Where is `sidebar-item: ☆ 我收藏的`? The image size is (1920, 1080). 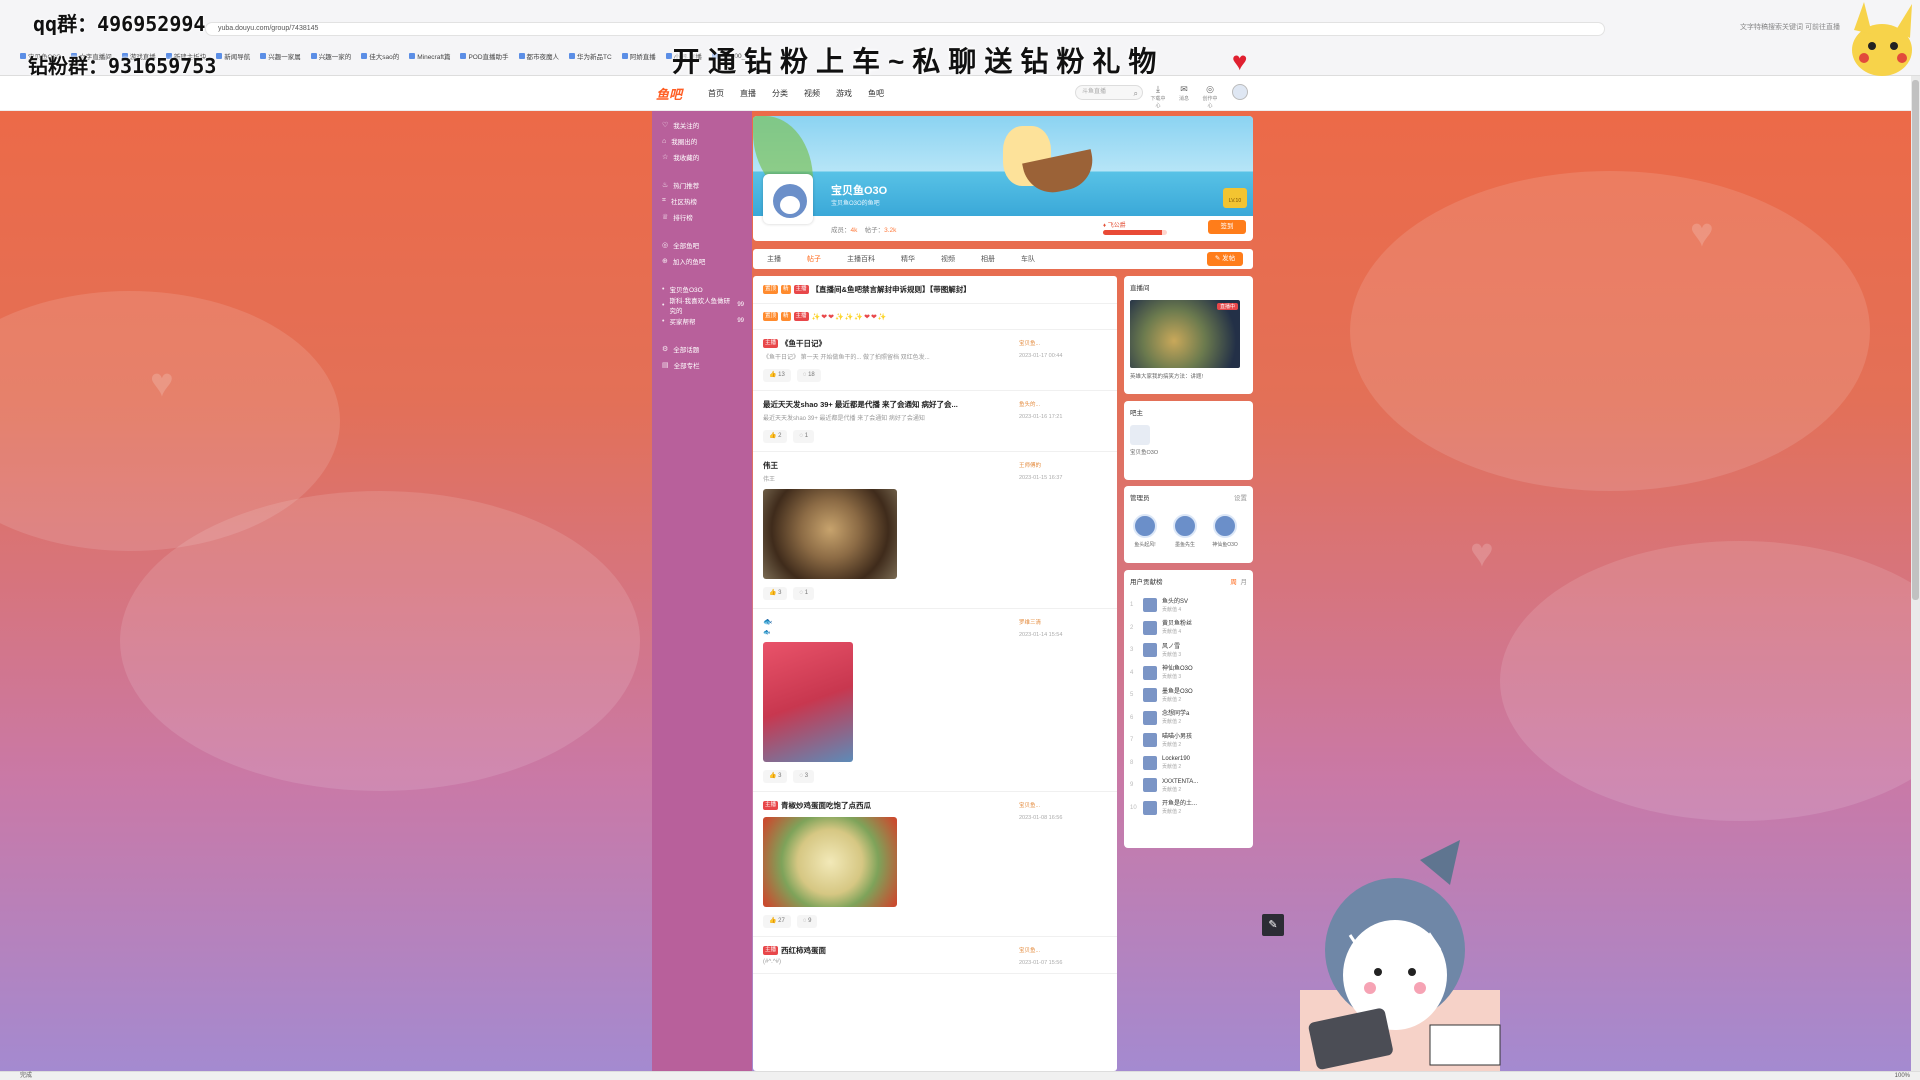
sidebar-item: ☆ 我收藏的 is located at coordinates (702, 157).